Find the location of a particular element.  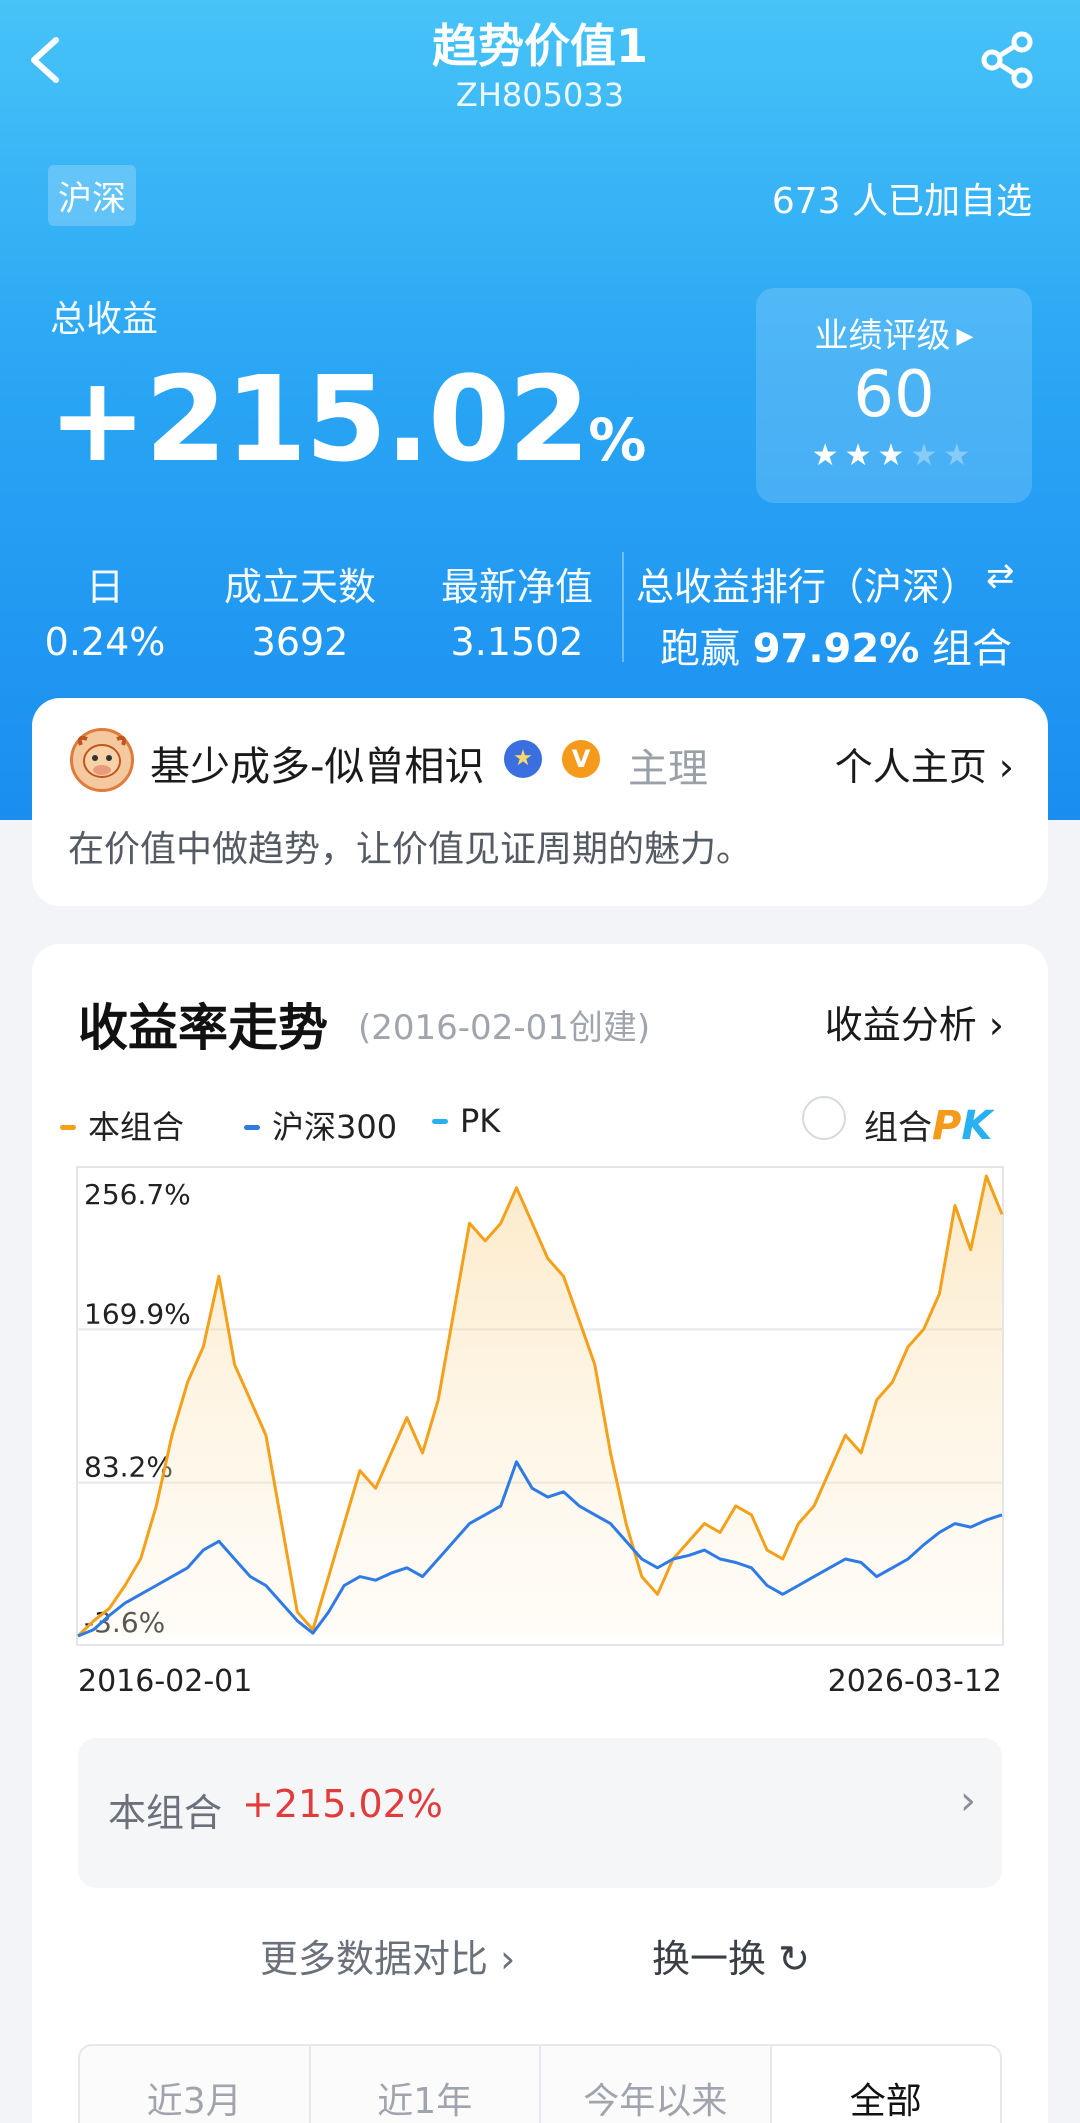

swap-label: 换一换 is located at coordinates (709, 1959).